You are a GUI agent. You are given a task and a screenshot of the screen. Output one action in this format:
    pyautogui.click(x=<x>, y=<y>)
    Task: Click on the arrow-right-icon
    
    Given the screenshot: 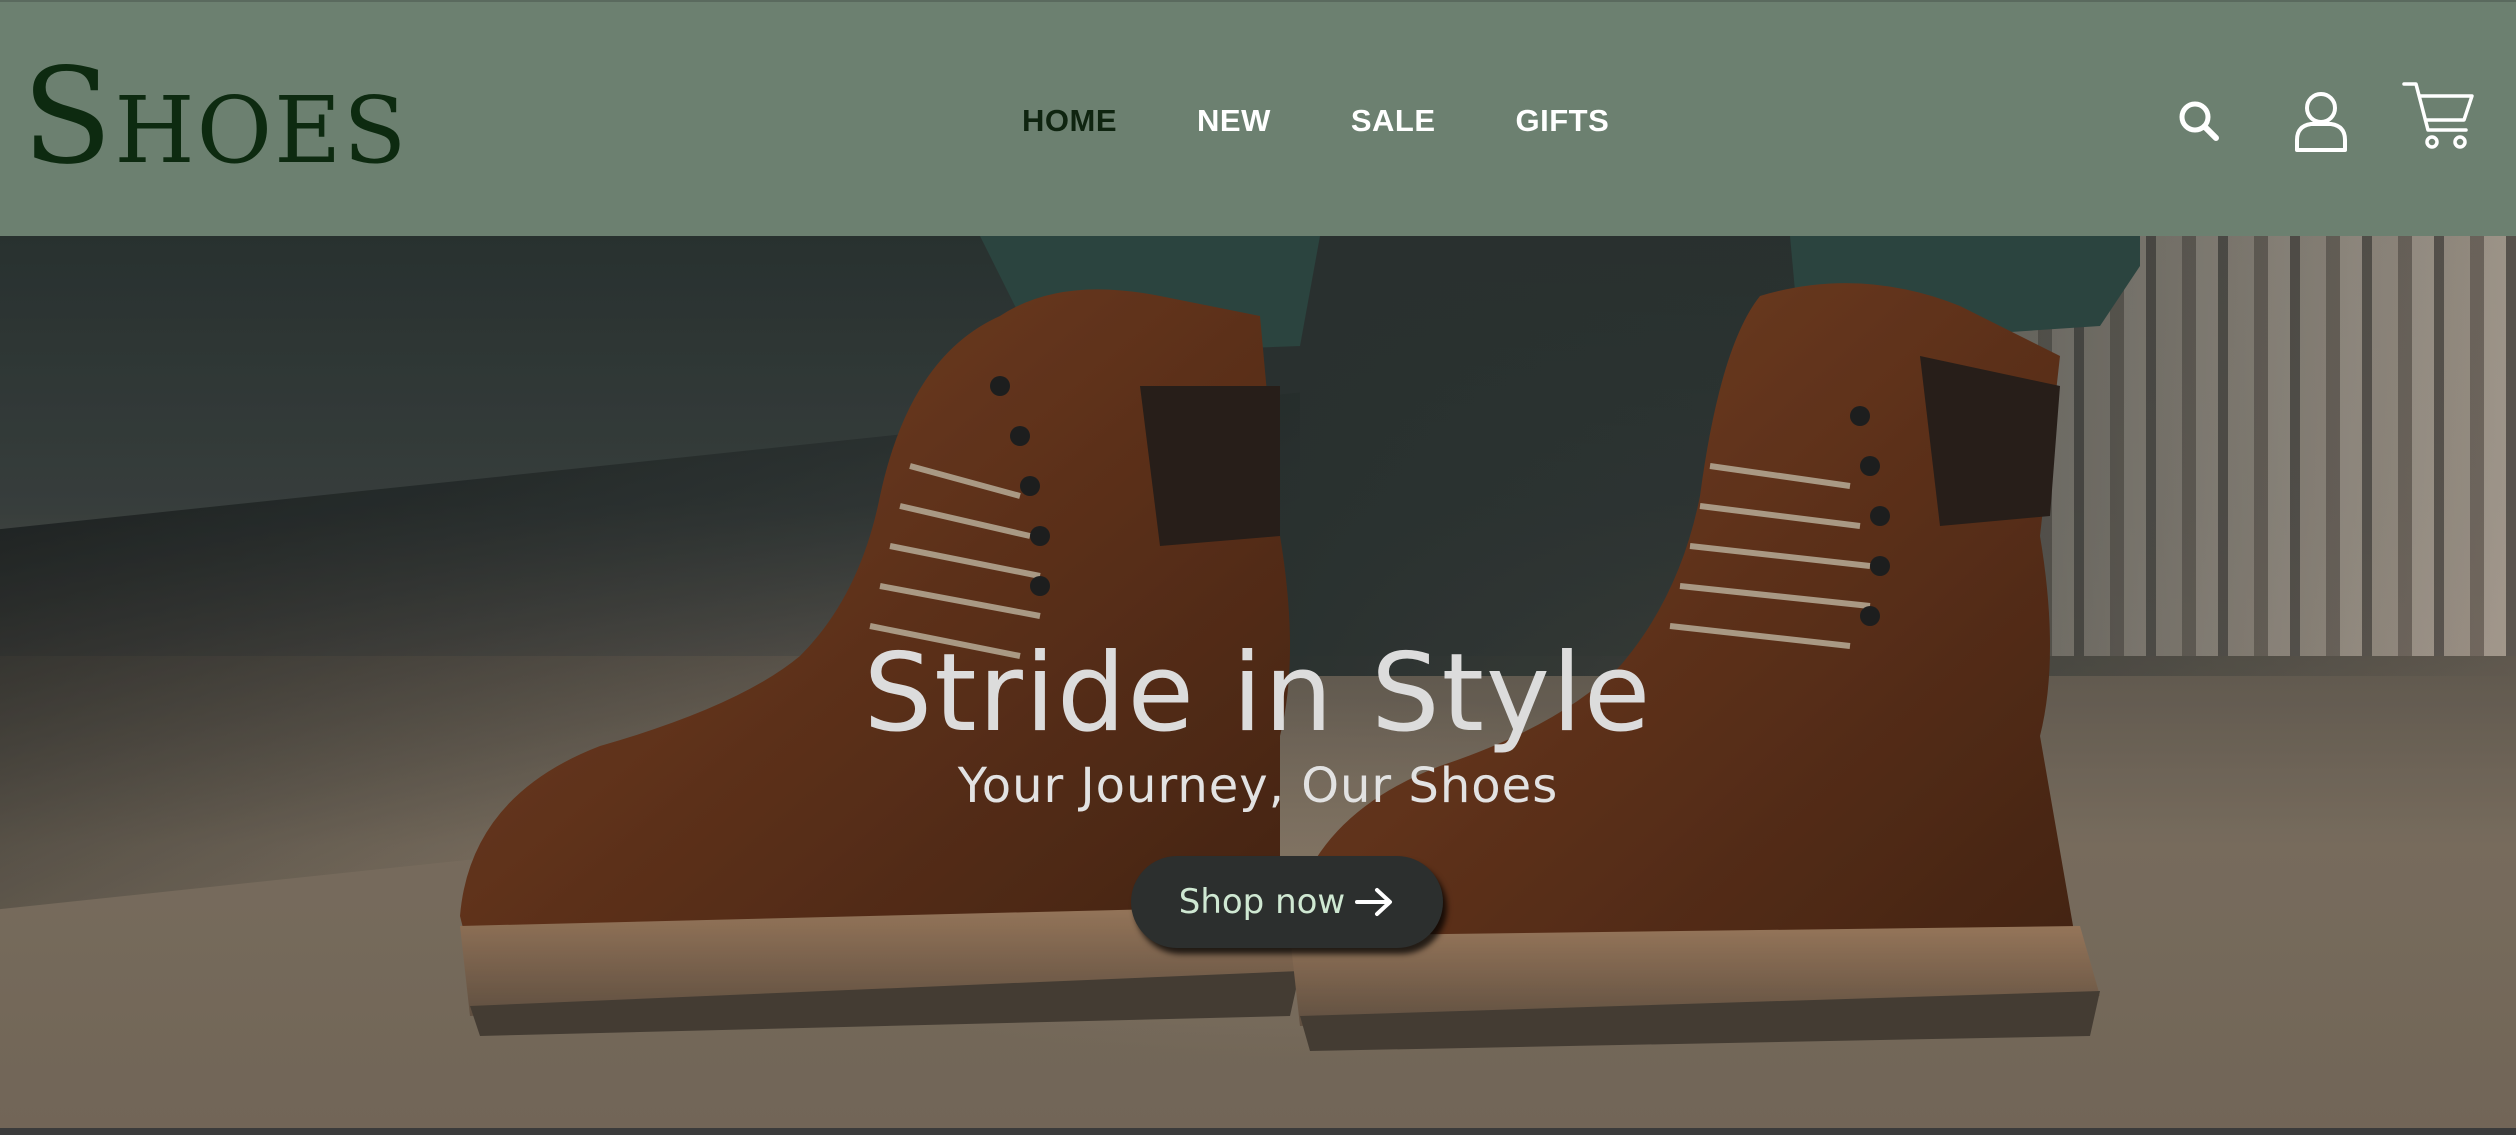 What is the action you would take?
    pyautogui.click(x=1374, y=902)
    